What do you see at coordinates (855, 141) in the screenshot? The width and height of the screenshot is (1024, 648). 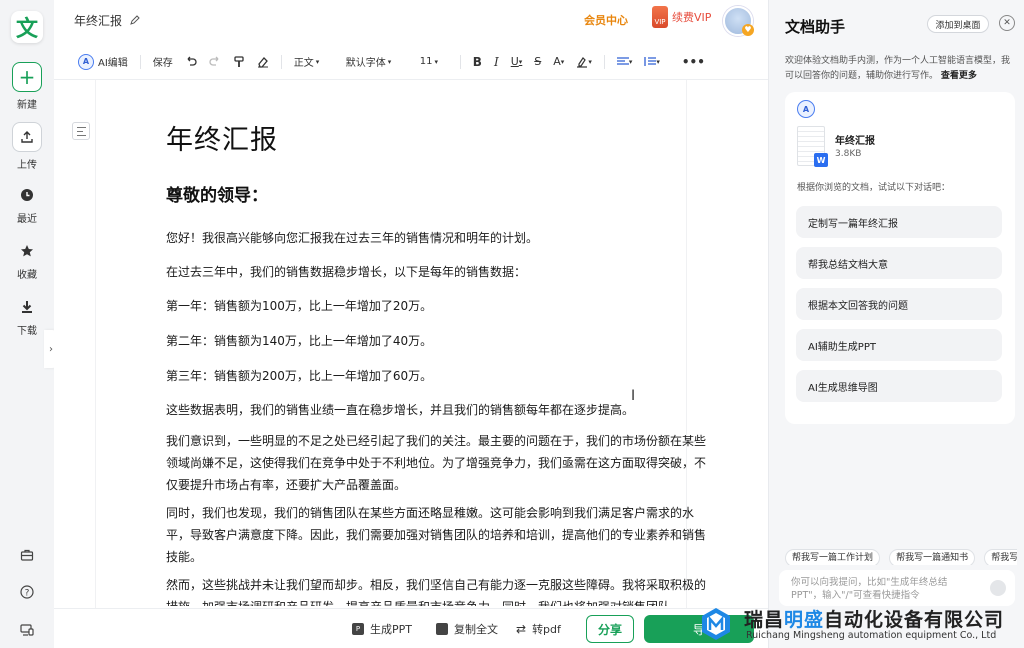 I see `file-name: 年终汇报` at bounding box center [855, 141].